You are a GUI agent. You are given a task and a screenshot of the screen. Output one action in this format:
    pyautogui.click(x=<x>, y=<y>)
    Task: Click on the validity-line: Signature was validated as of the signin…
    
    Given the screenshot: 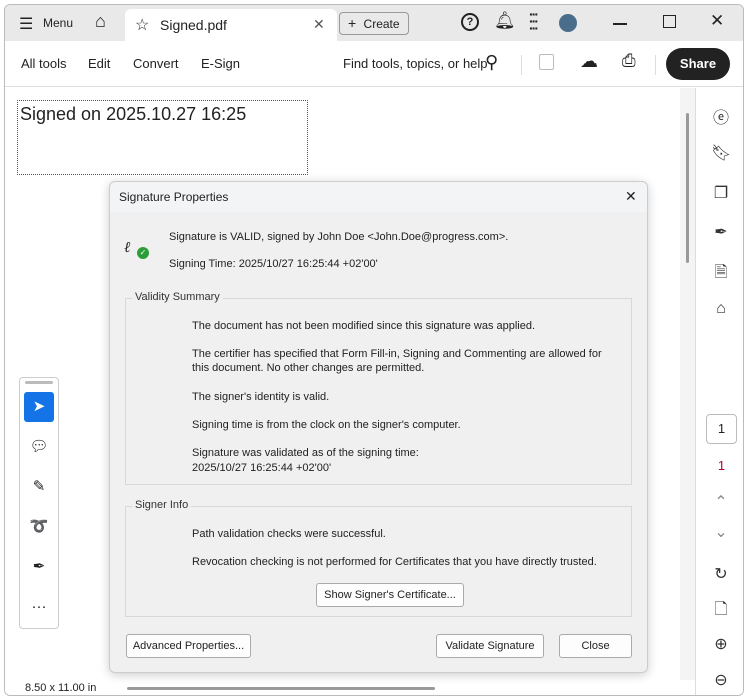 What is the action you would take?
    pyautogui.click(x=305, y=453)
    